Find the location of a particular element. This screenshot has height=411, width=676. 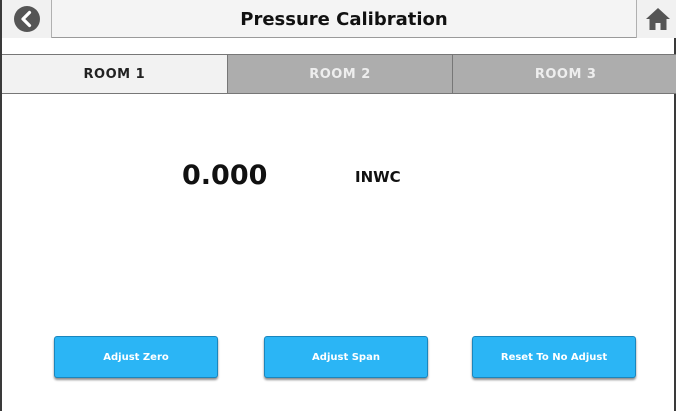

home-icon is located at coordinates (657, 19).